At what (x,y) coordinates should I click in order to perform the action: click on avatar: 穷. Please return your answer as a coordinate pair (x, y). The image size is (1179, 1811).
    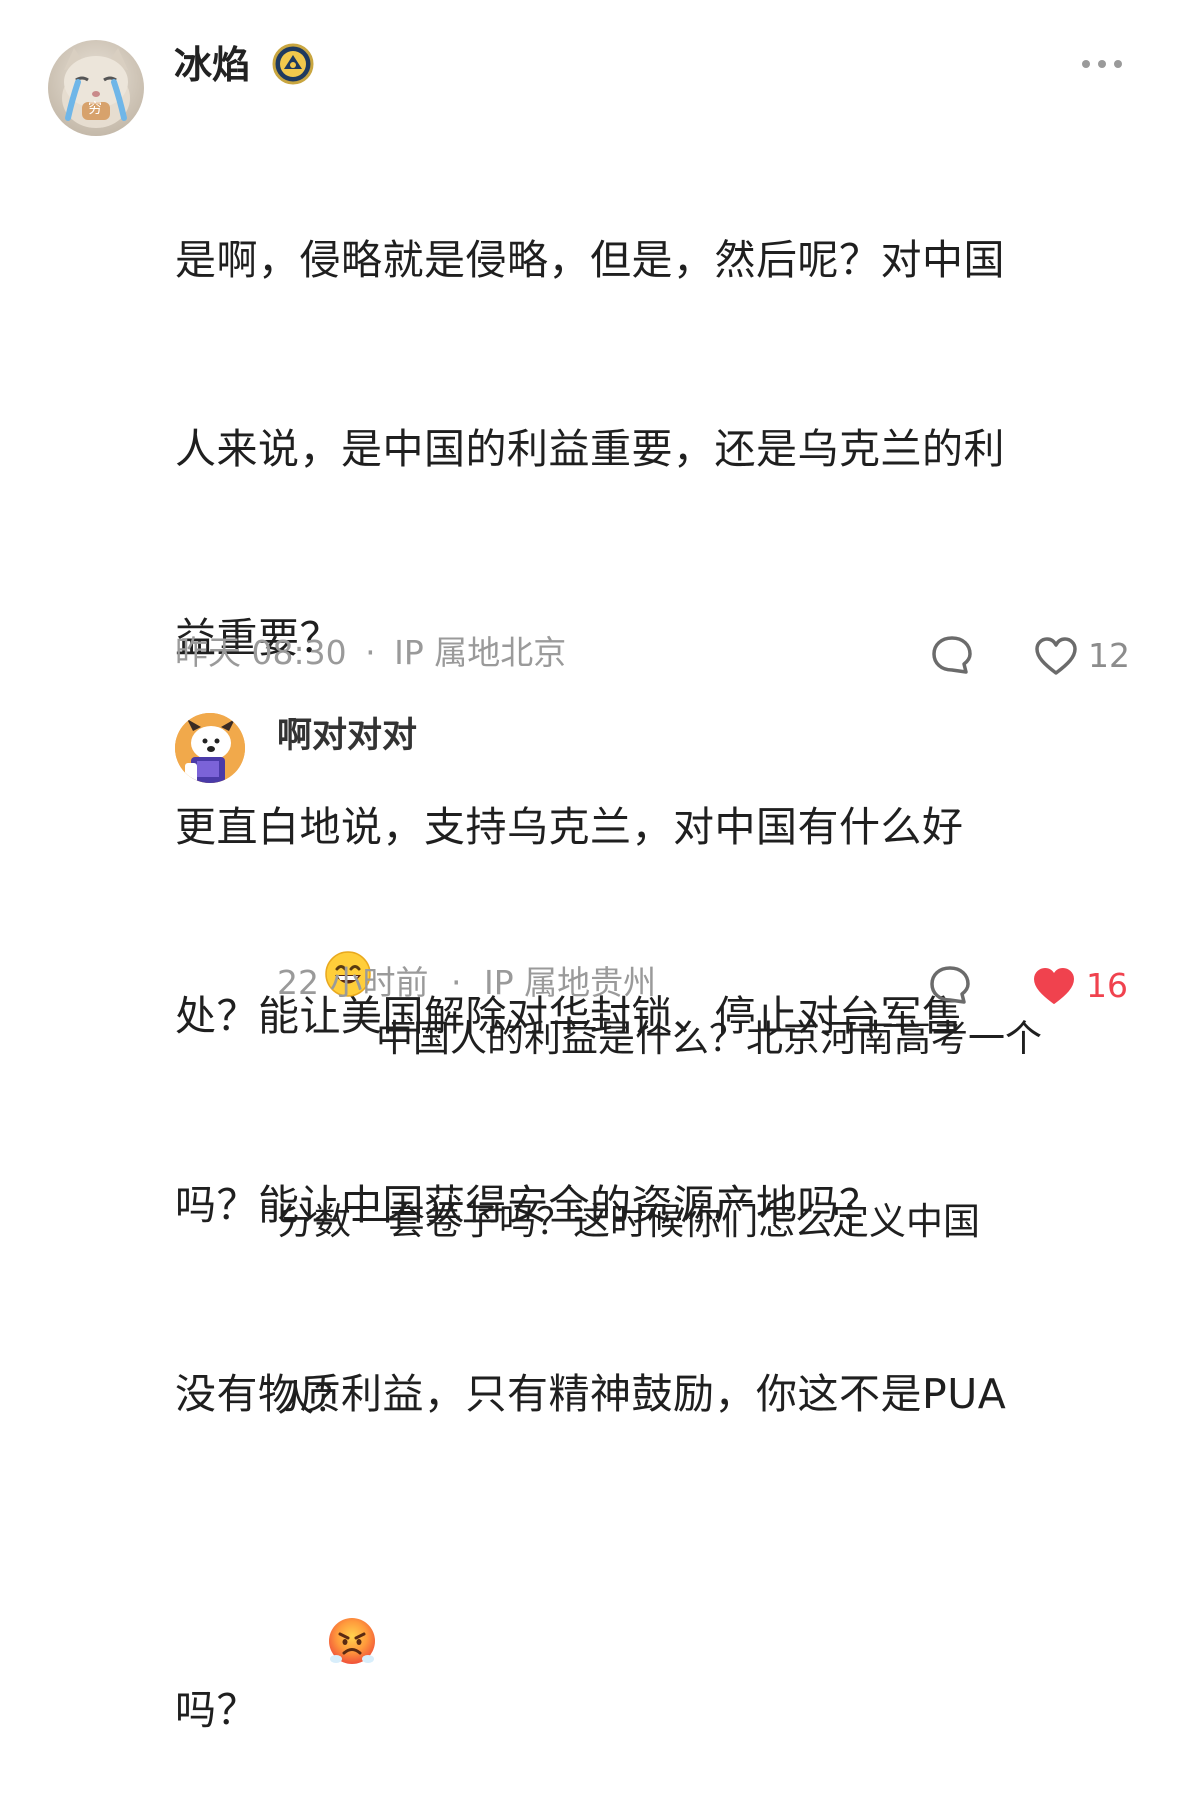
    Looking at the image, I should click on (96, 88).